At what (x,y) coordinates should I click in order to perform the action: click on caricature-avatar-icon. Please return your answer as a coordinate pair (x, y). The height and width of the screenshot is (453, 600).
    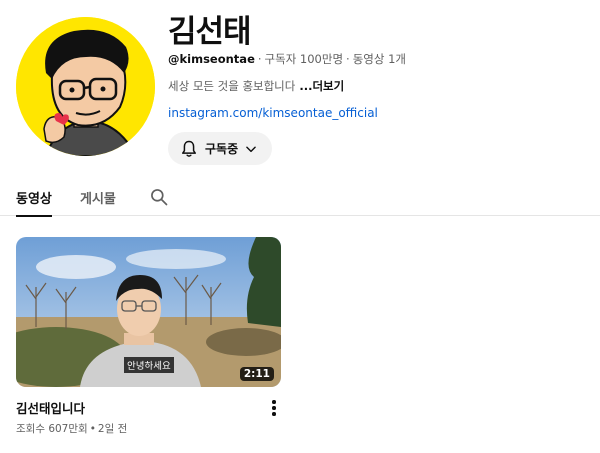
    Looking at the image, I should click on (85, 86).